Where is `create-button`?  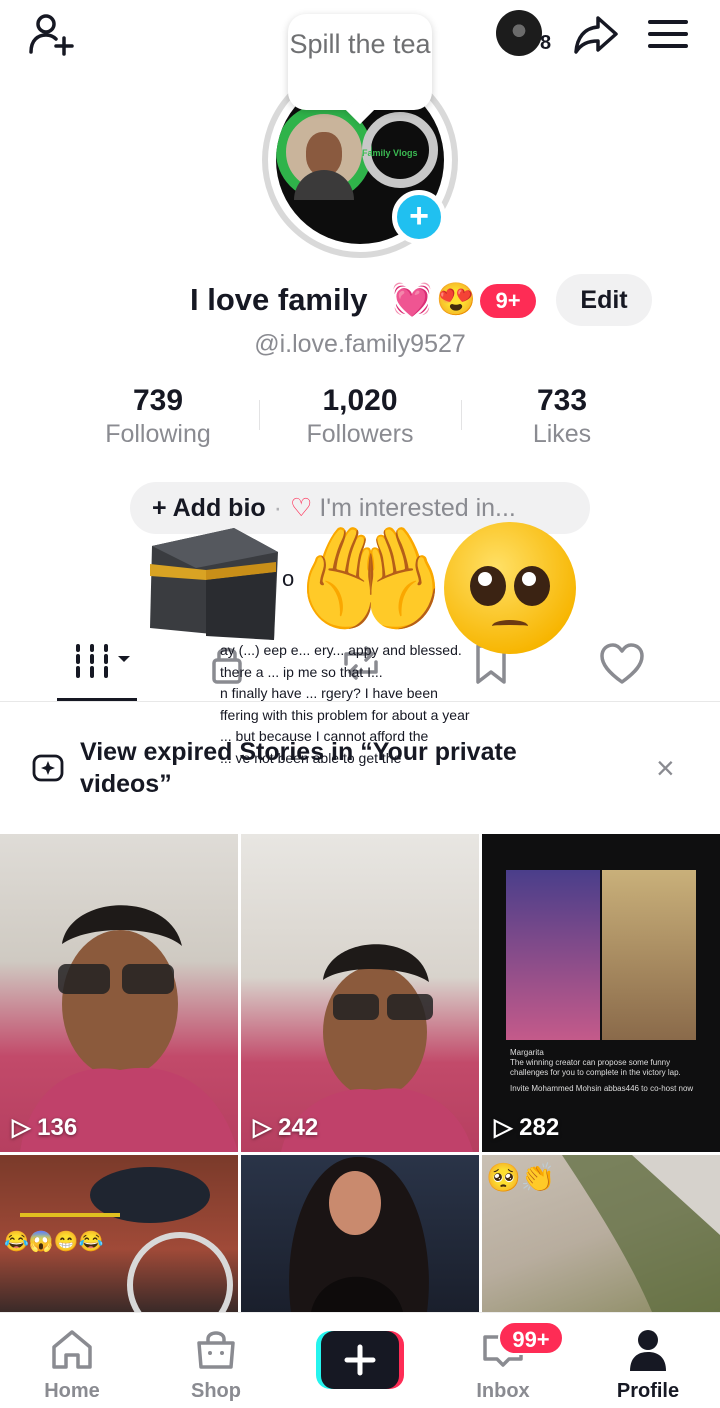 create-button is located at coordinates (360, 1360).